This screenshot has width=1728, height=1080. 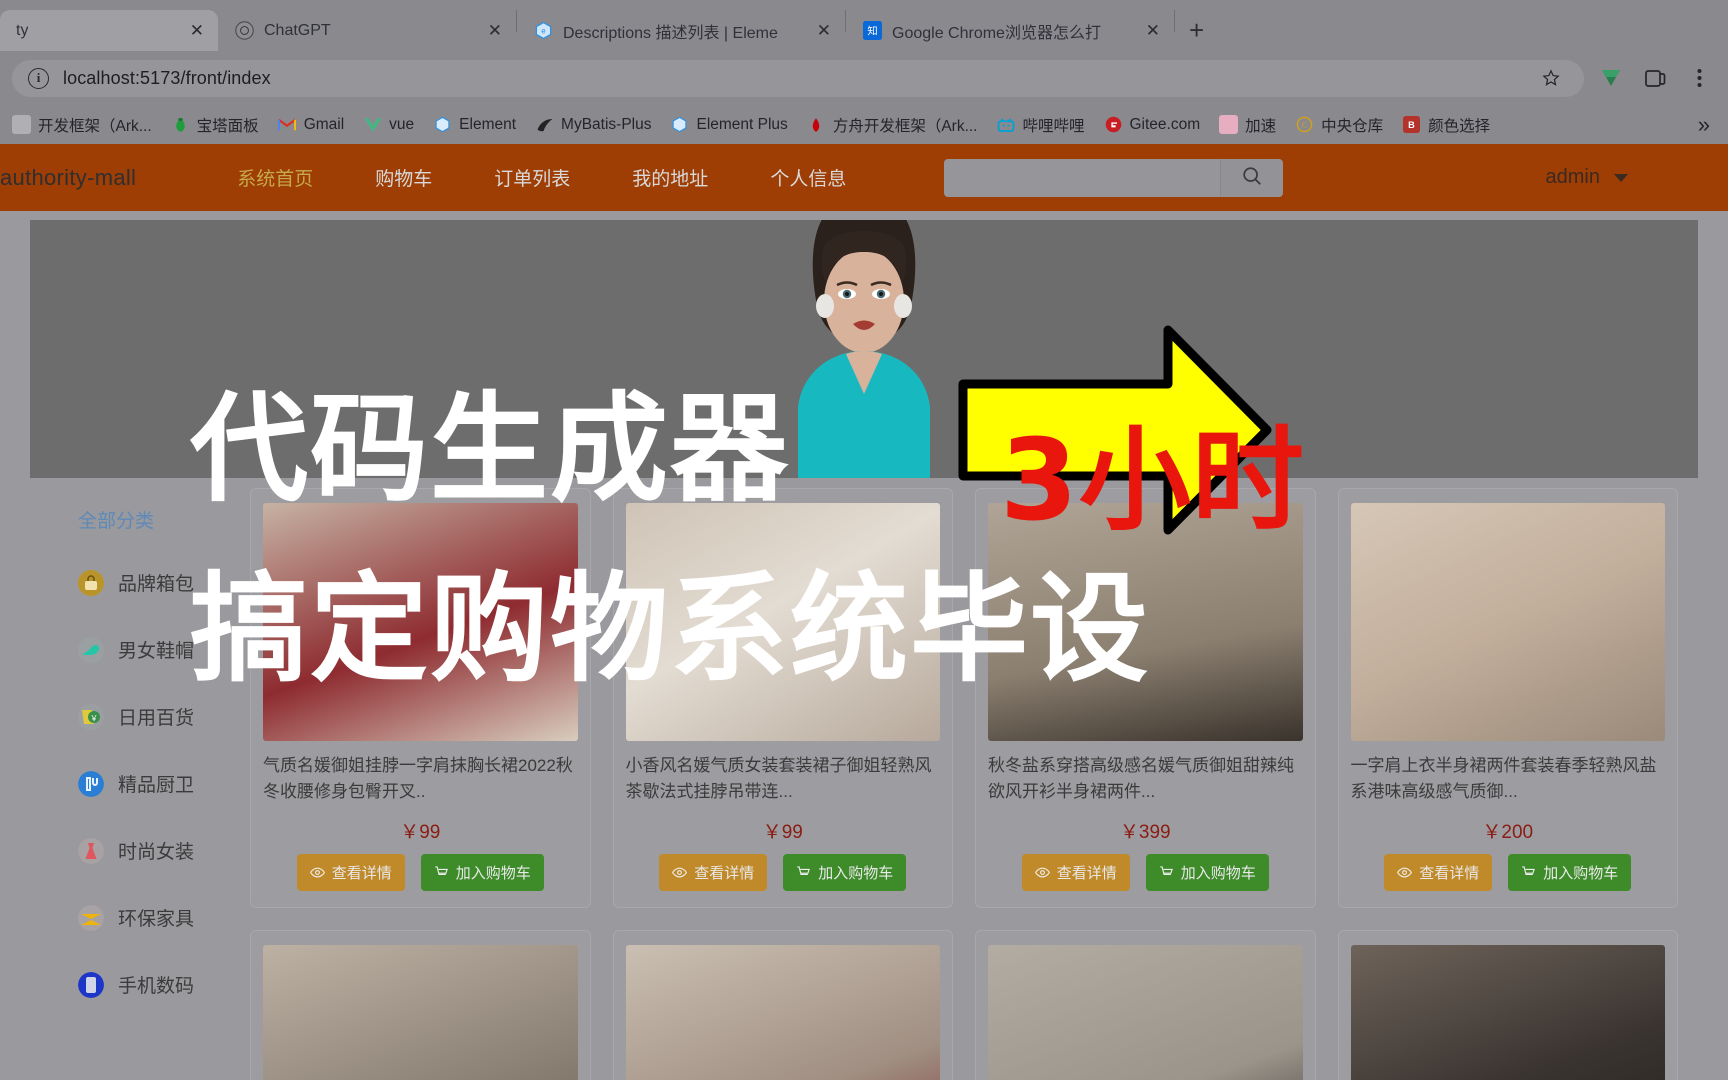 I want to click on sidebar-item-phone: 手机数码, so click(x=164, y=984).